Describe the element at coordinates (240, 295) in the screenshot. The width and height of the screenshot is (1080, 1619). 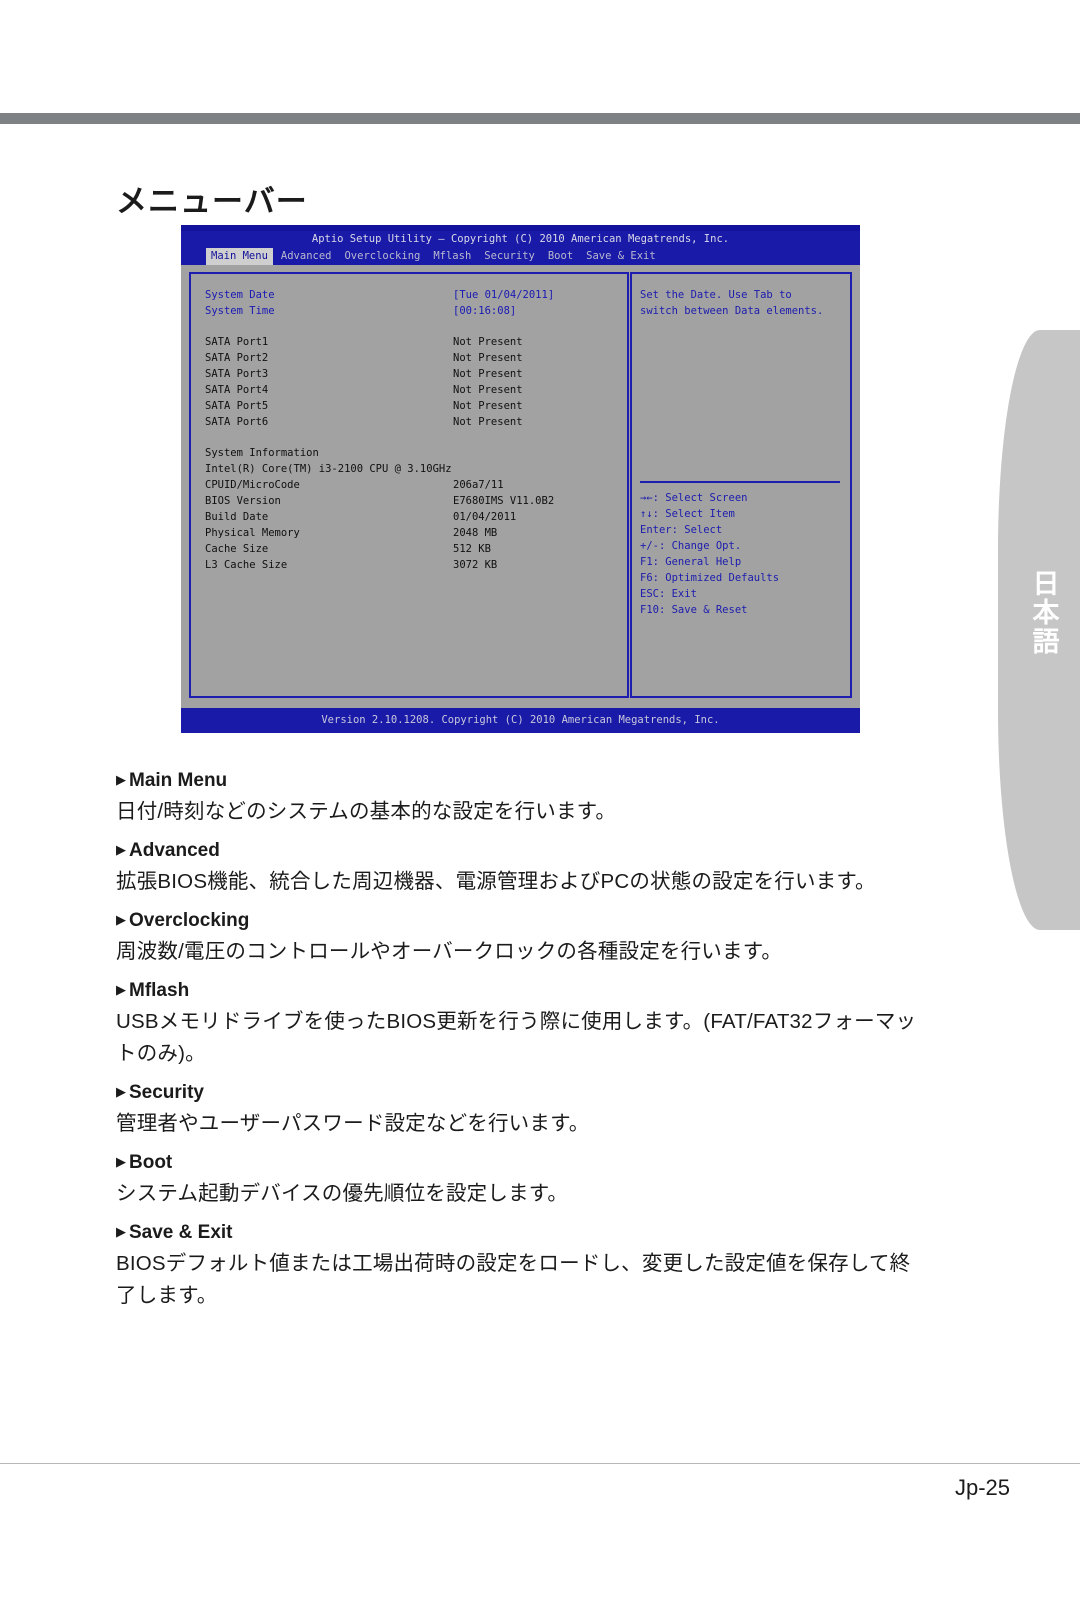
I see `bios-label-system-date: System Date` at that location.